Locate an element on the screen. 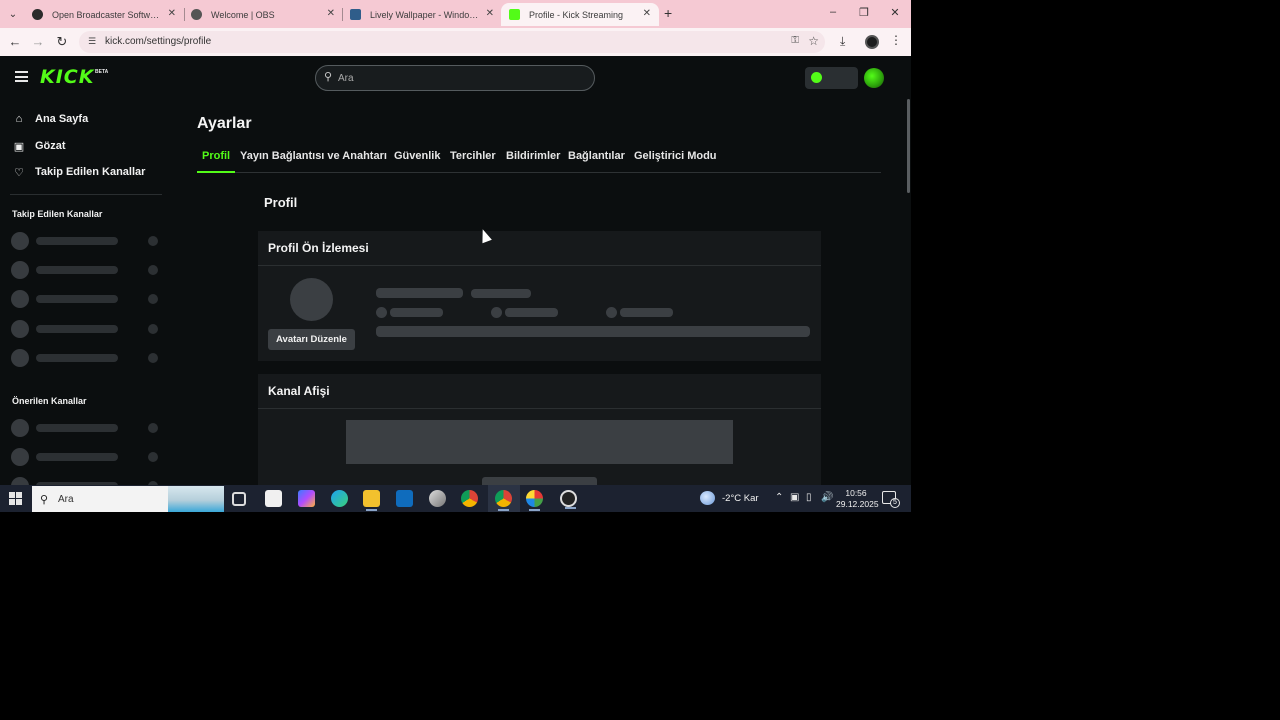  tab-security: Güvenlik is located at coordinates (417, 156).